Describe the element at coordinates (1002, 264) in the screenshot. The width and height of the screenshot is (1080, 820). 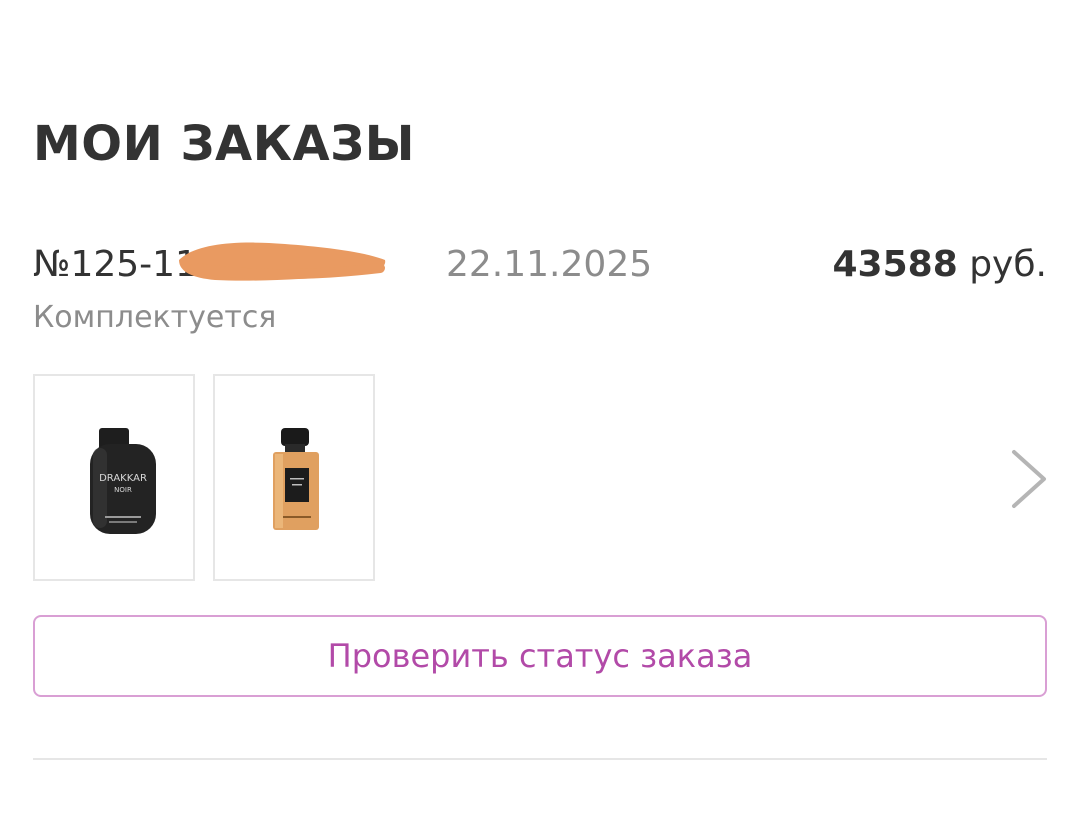
I see `order-price-currency: руб.` at that location.